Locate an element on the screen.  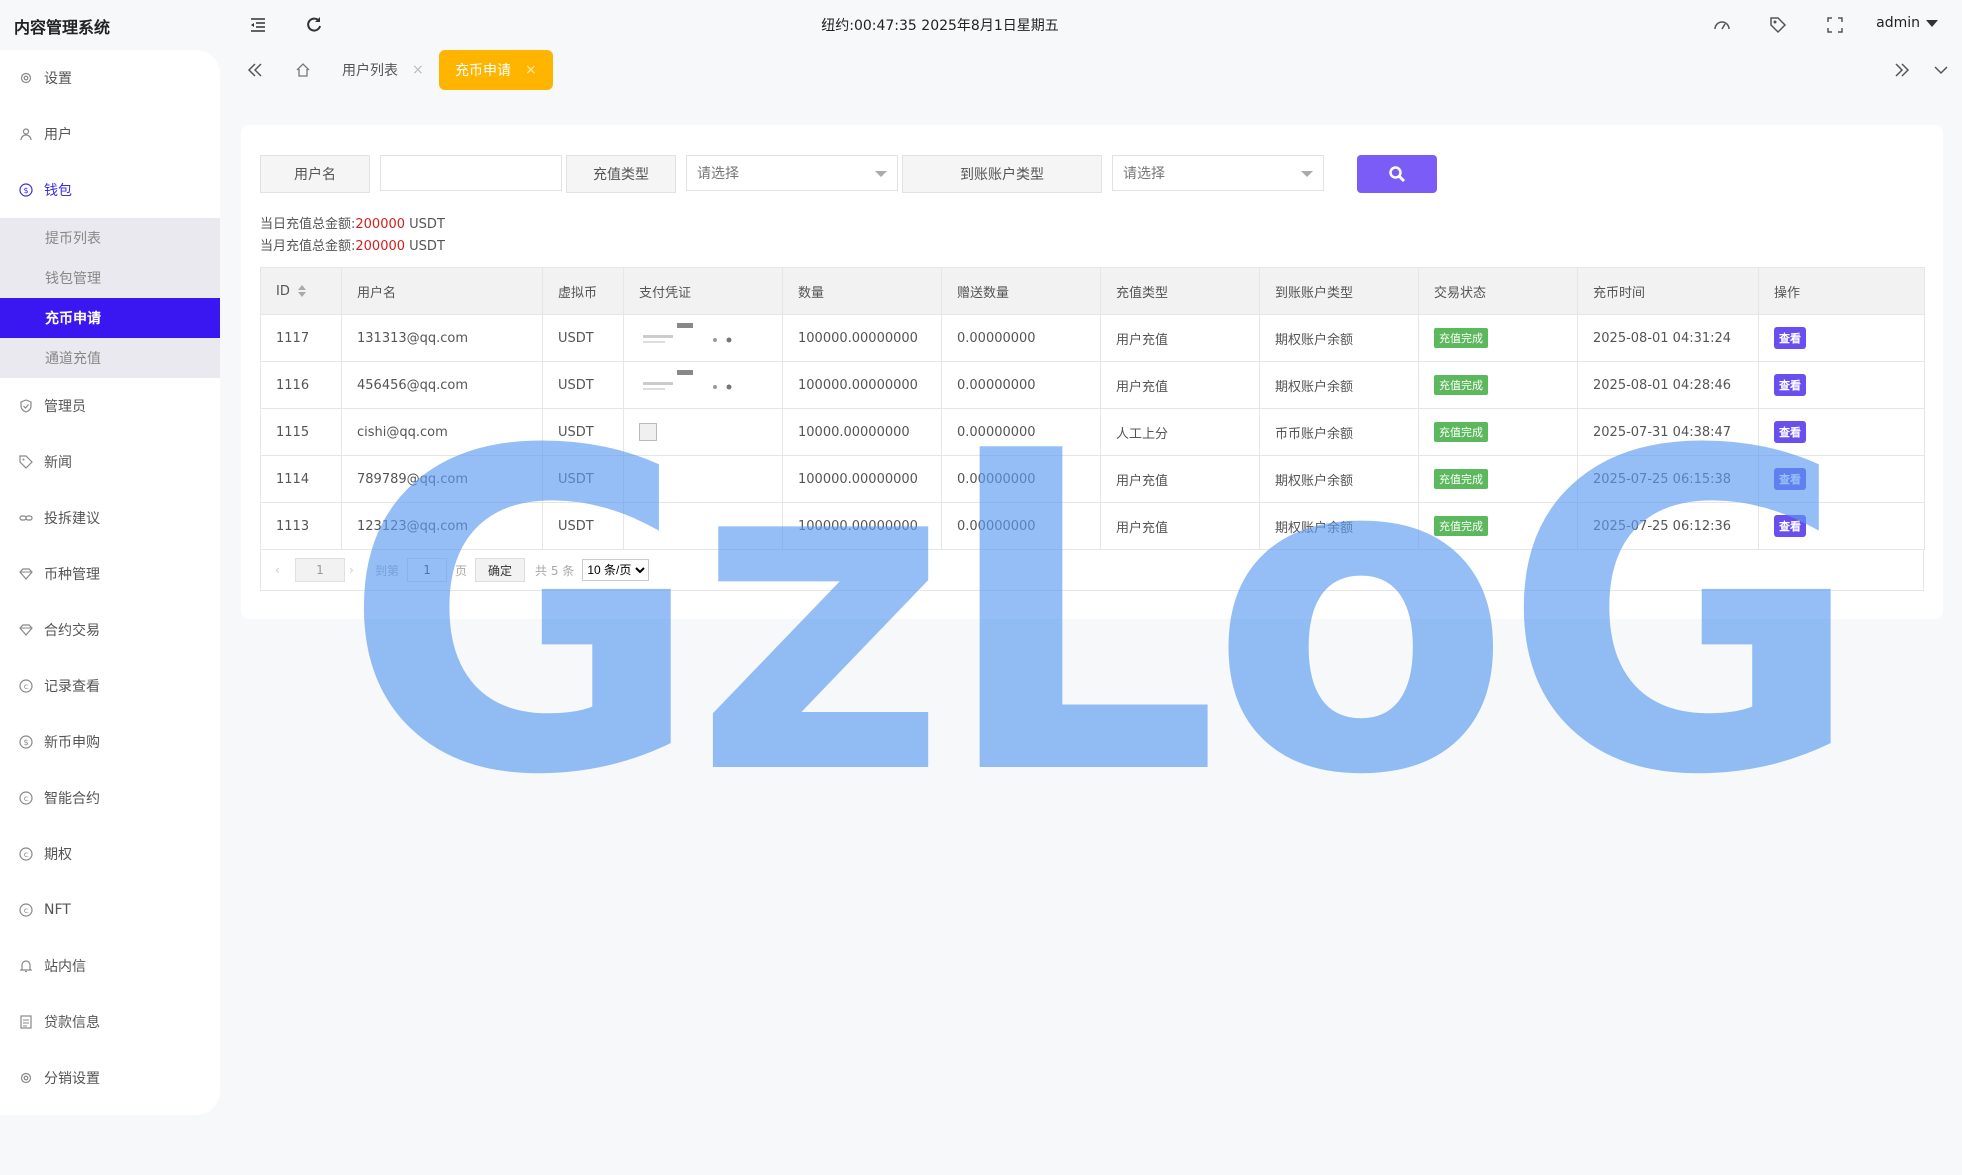
clock-display: 纽约:00:47:35 2025年8月1日星期五 is located at coordinates (940, 26).